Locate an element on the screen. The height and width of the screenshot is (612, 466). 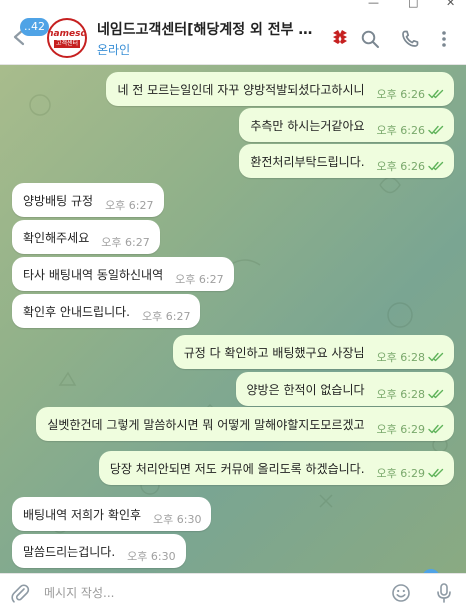
chat-title: 네임드고객센터[해당계정 외 전부 사칭] is located at coordinates (210, 29).